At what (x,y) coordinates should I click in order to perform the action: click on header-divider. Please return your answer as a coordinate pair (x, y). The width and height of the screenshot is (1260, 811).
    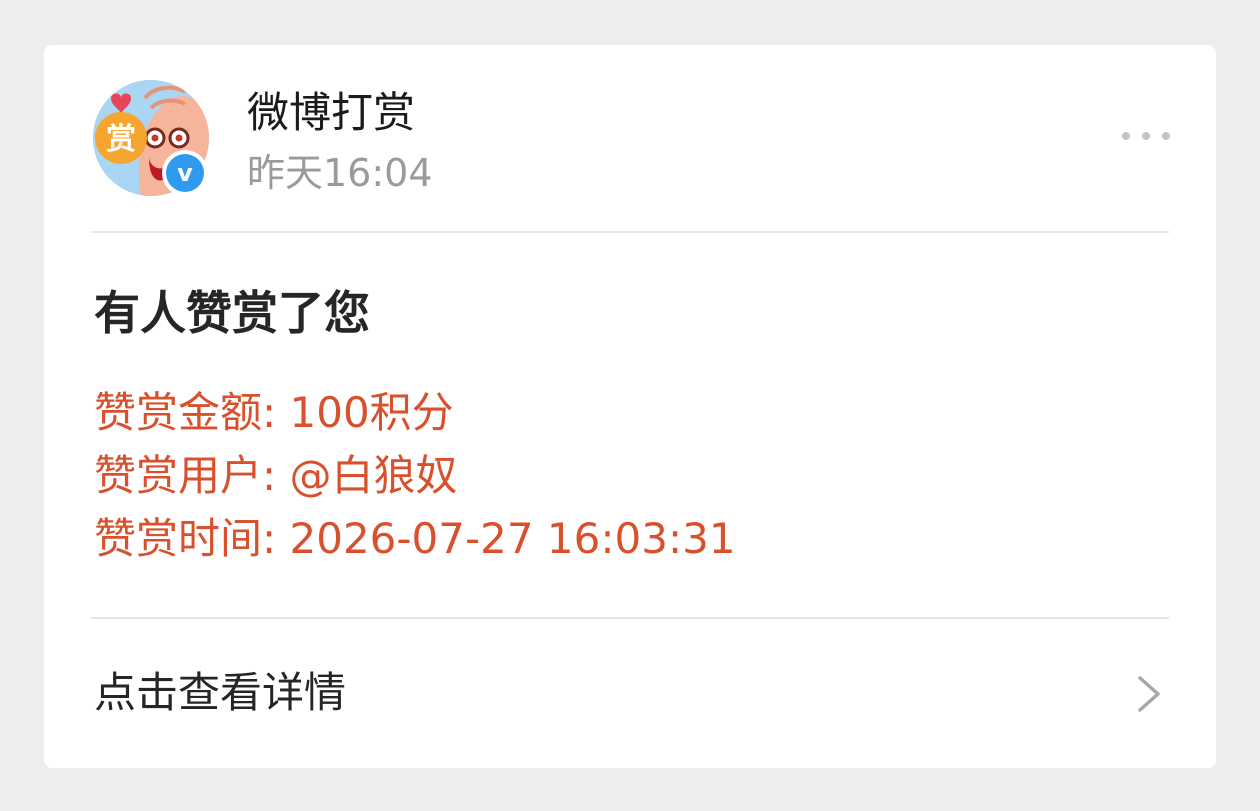
    Looking at the image, I should click on (630, 232).